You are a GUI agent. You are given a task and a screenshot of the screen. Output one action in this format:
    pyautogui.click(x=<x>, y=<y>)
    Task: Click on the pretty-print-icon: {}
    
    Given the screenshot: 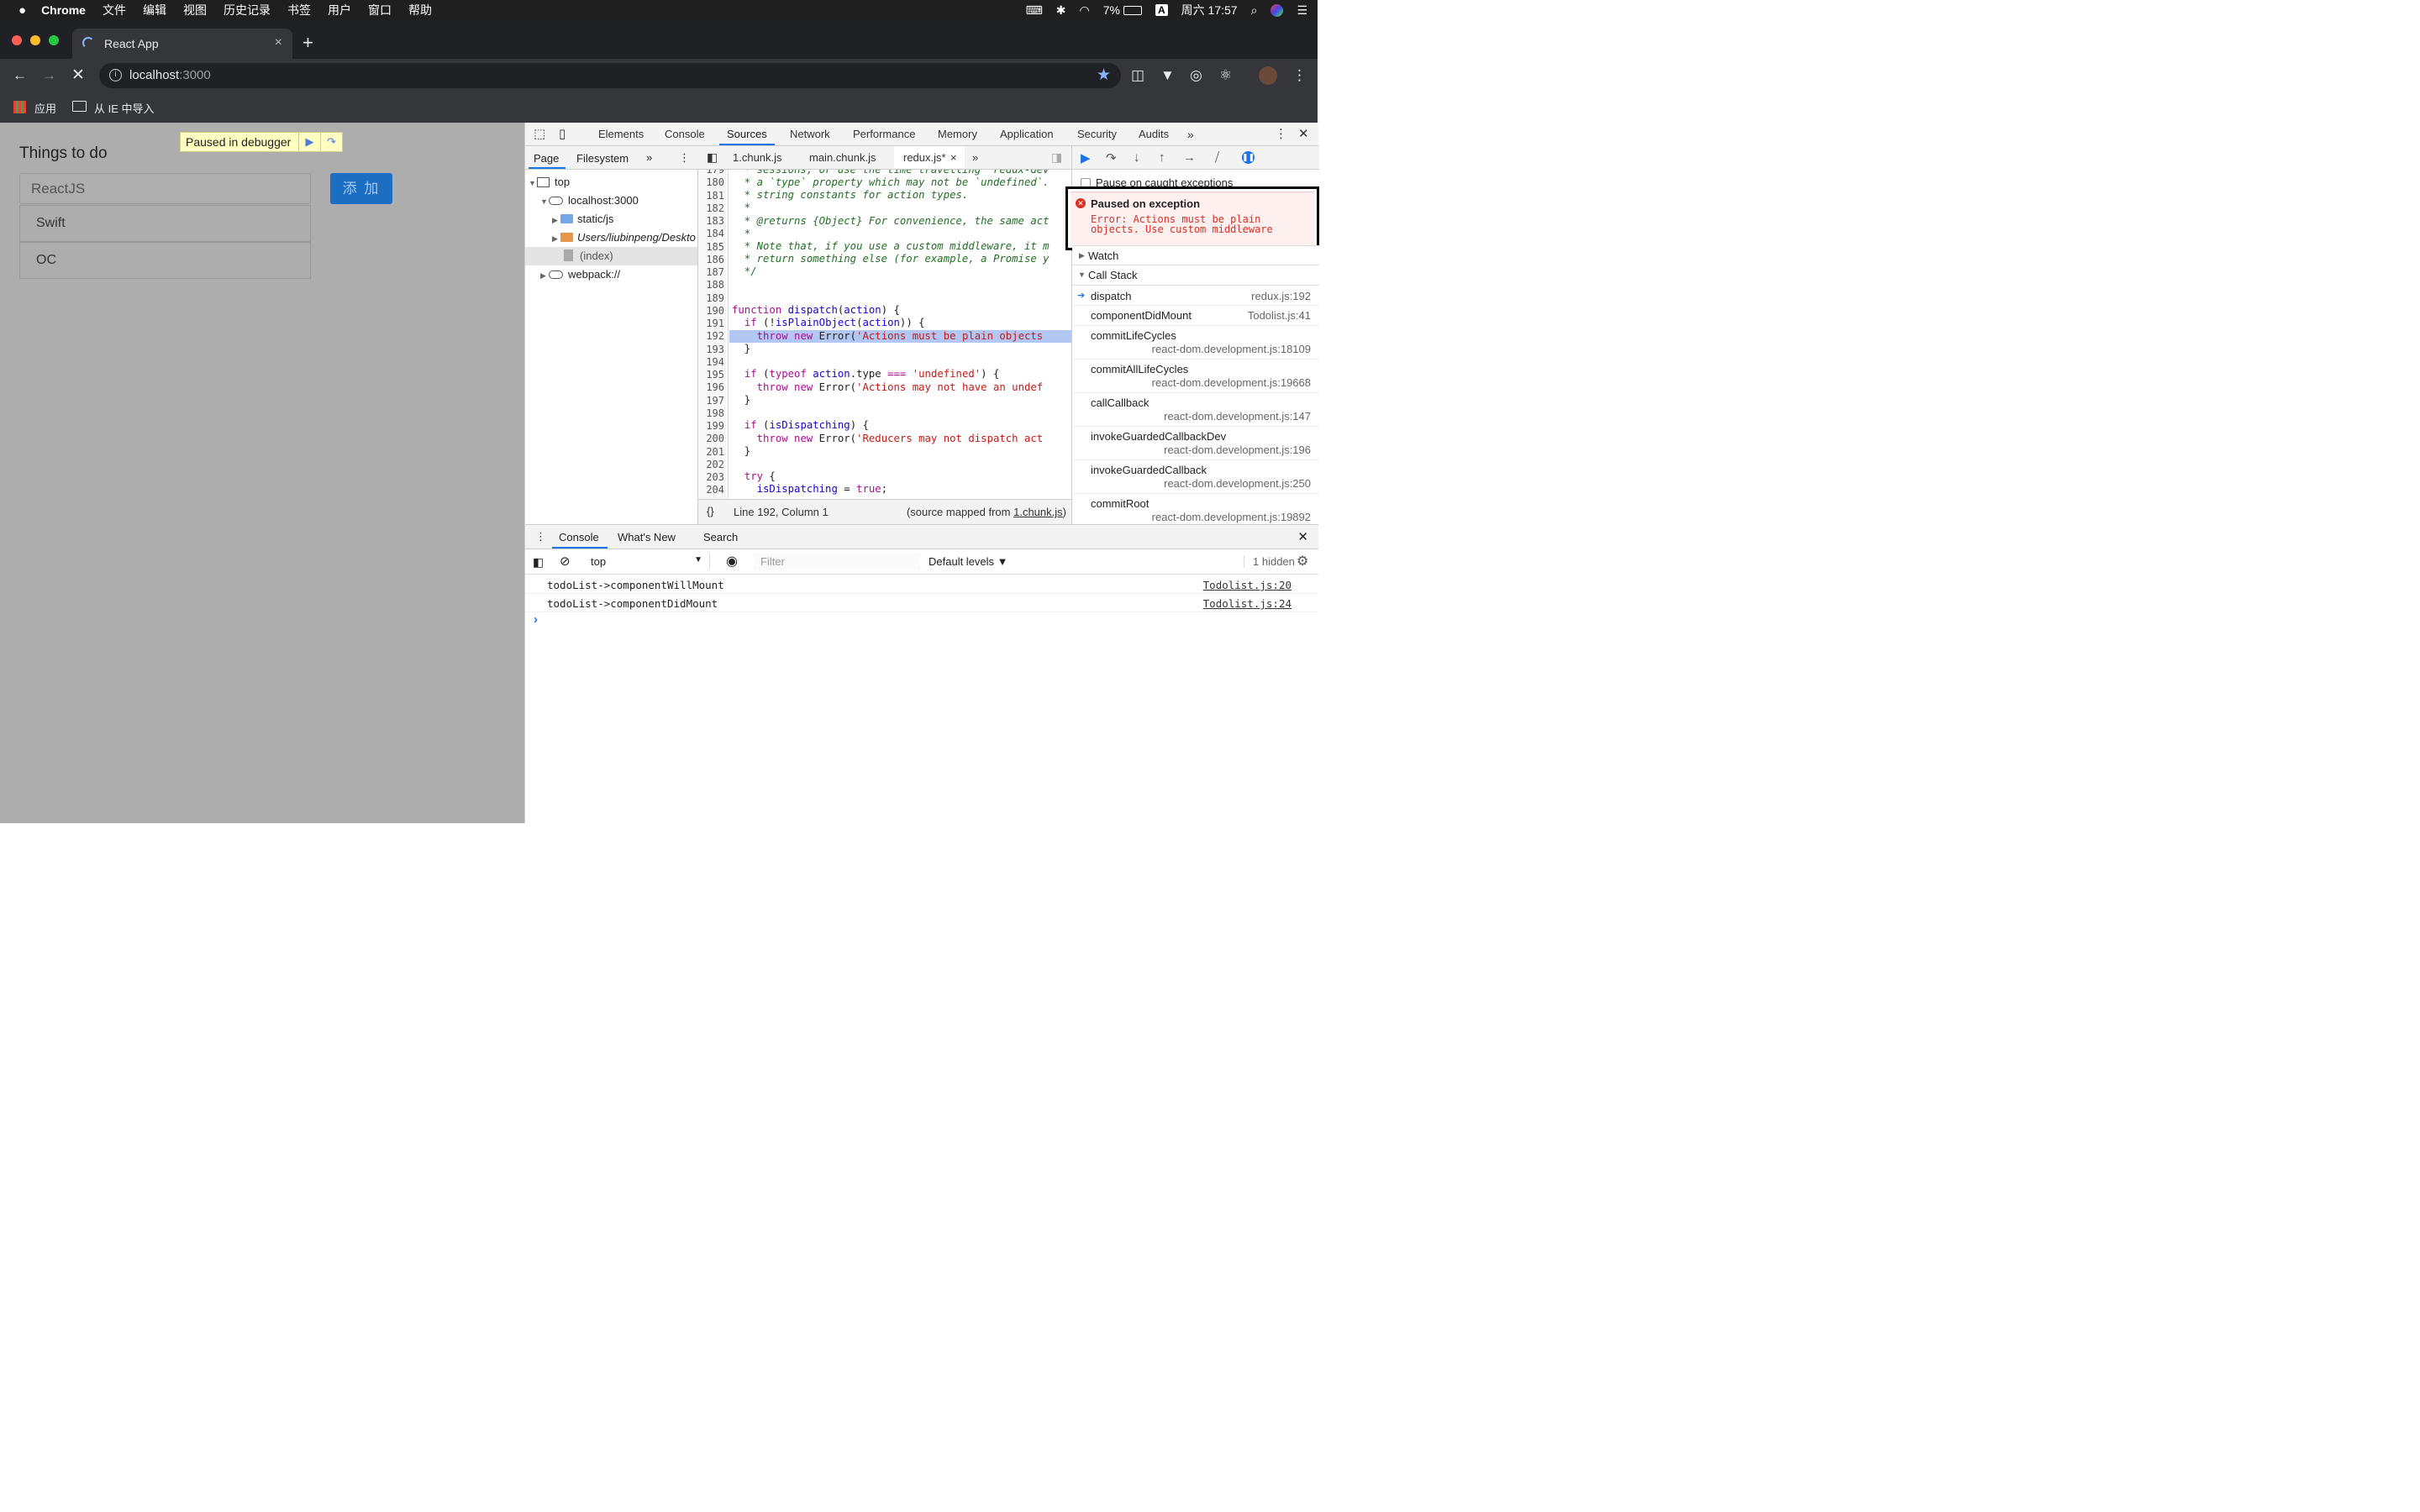 What is the action you would take?
    pyautogui.click(x=710, y=511)
    